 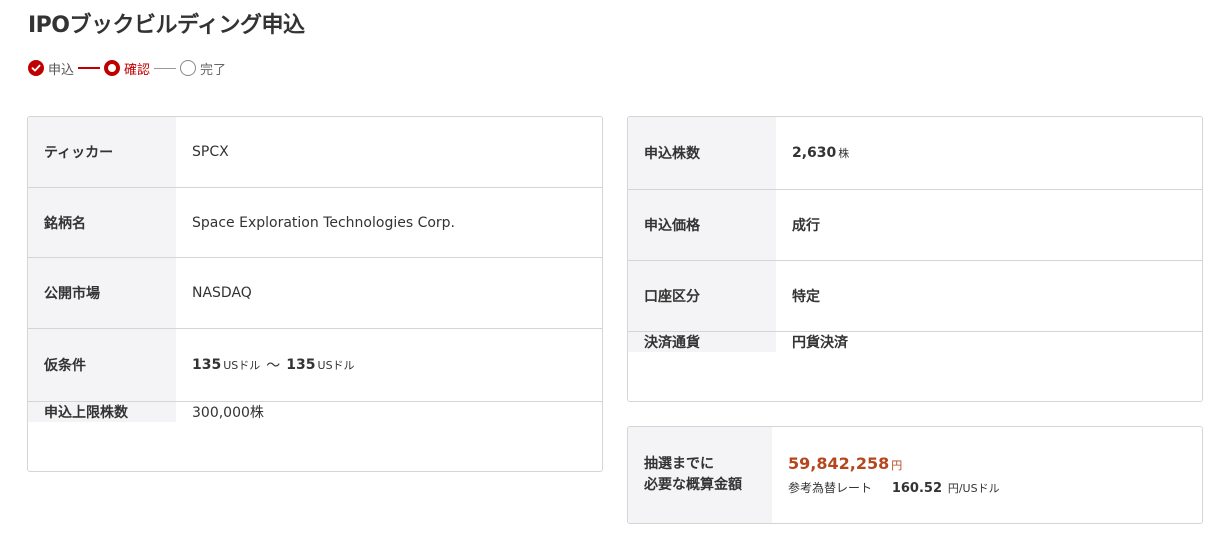 What do you see at coordinates (137, 70) in the screenshot?
I see `step-confirm-label: 確認` at bounding box center [137, 70].